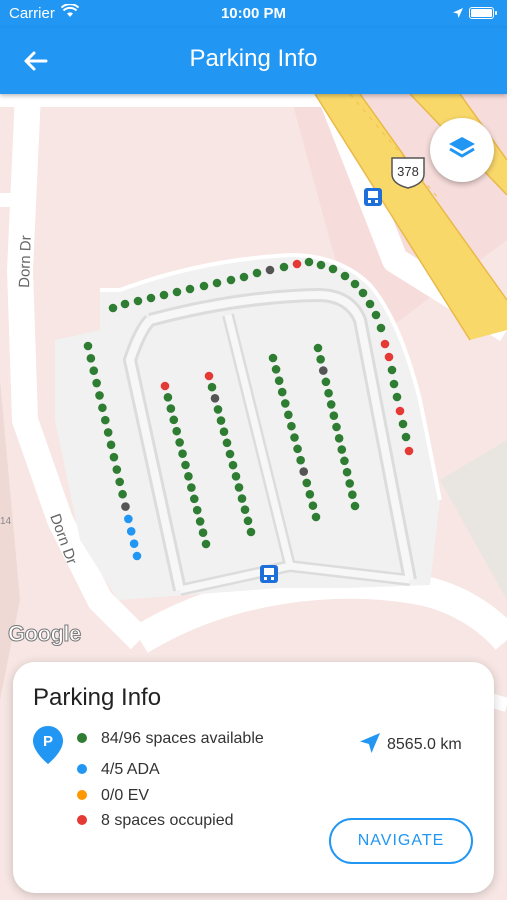  What do you see at coordinates (408, 171) in the screenshot?
I see `highway-shield-label: 378` at bounding box center [408, 171].